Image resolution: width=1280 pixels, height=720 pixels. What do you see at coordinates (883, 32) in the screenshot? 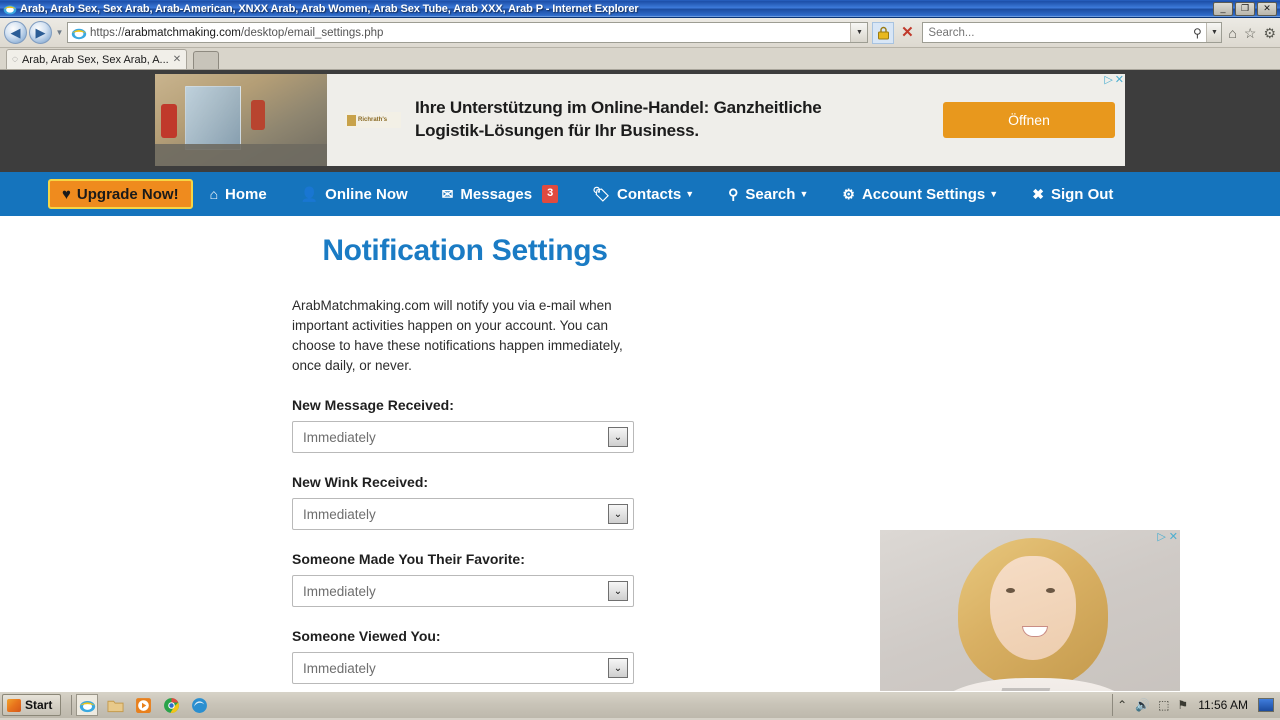
I see `security-lock-icon` at bounding box center [883, 32].